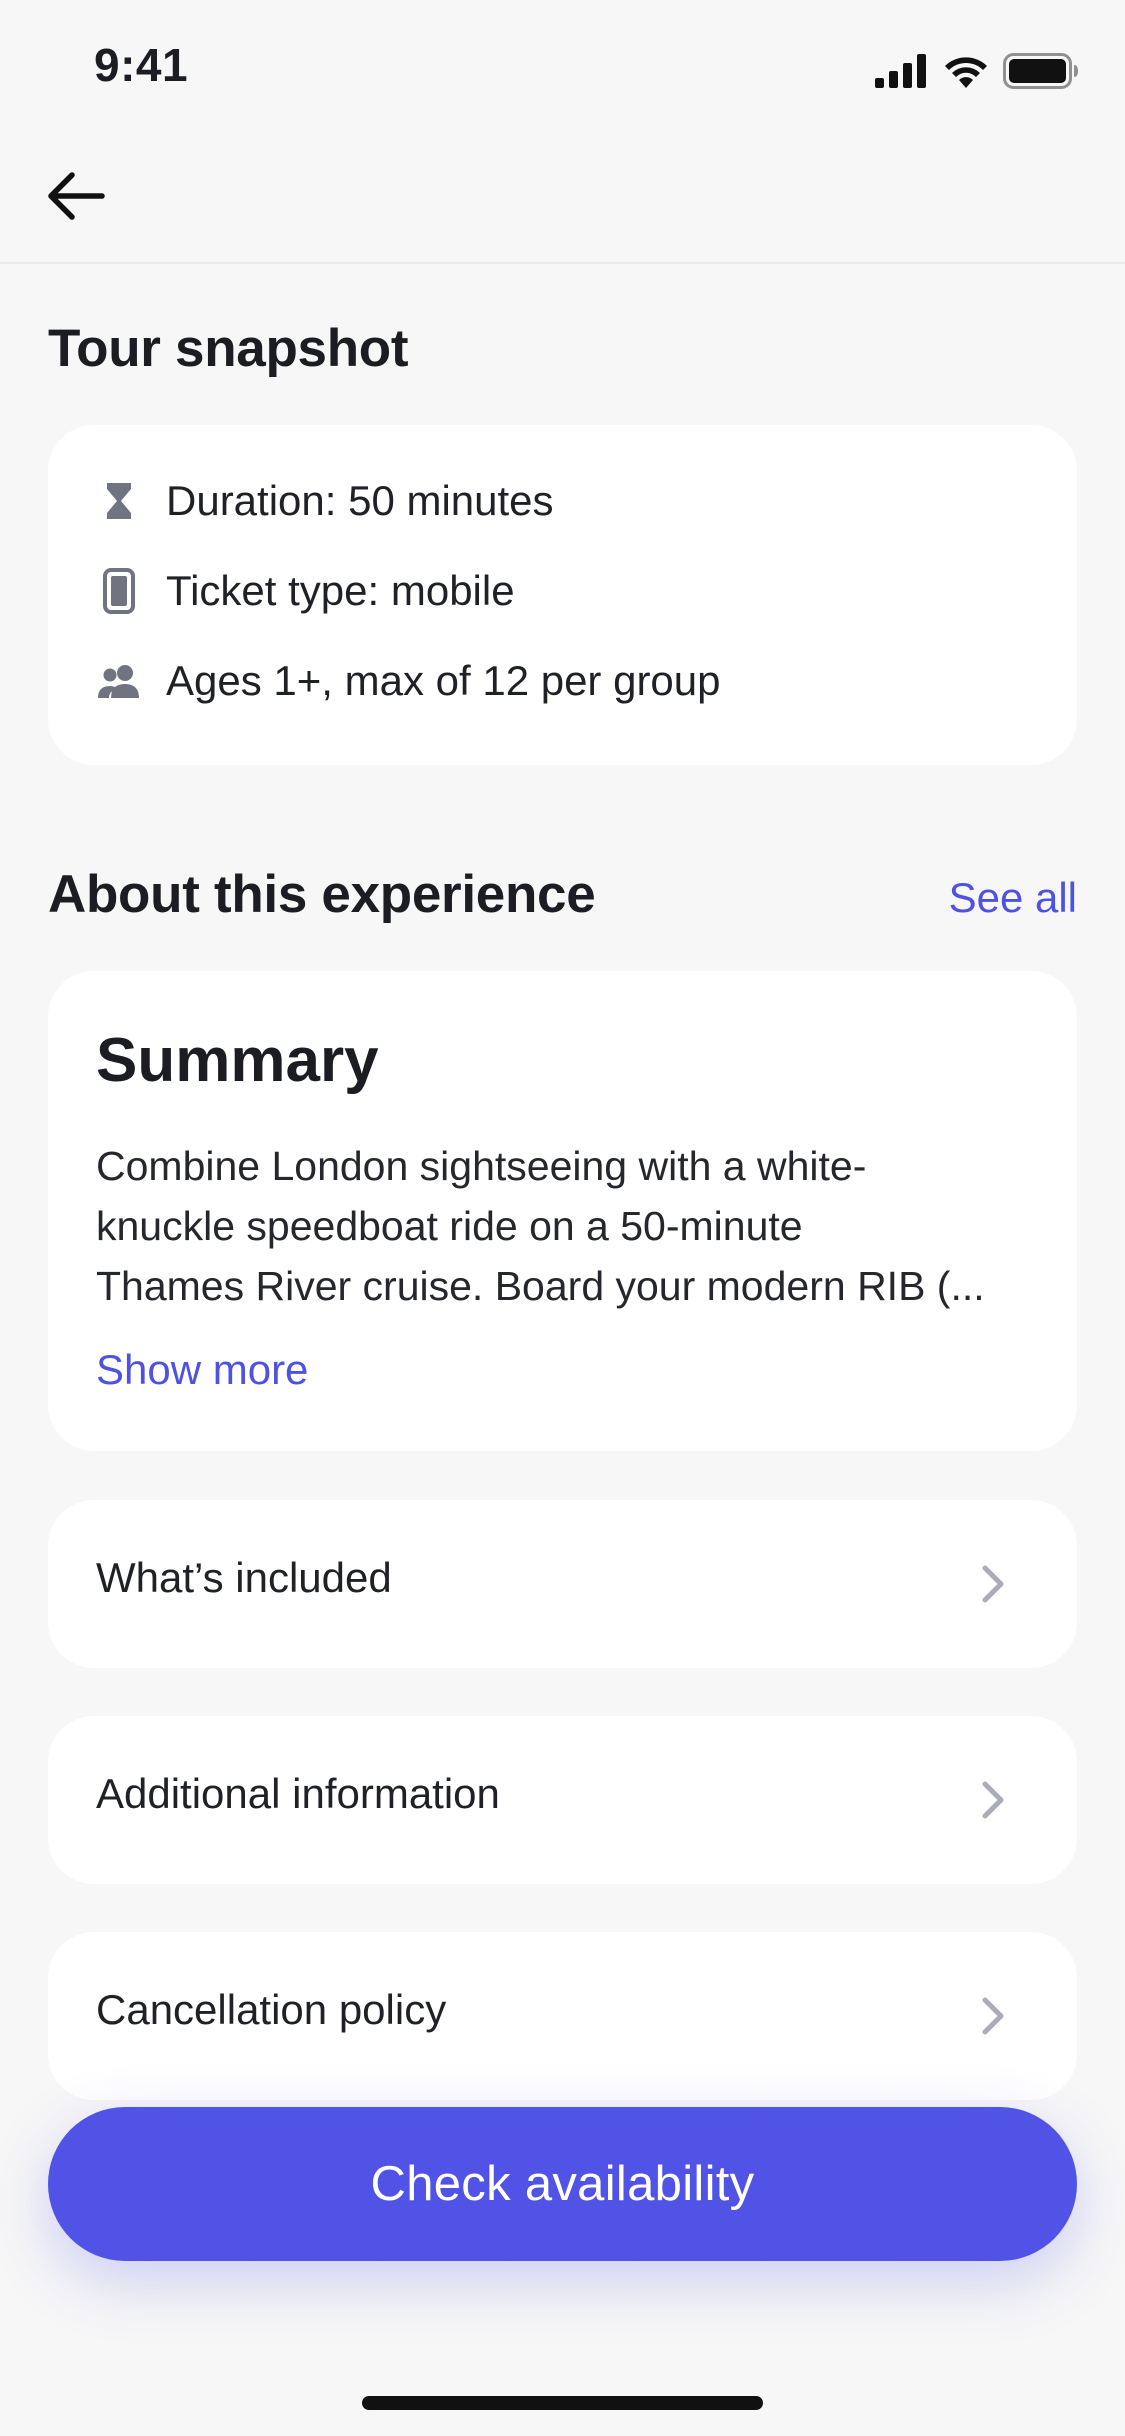 This screenshot has width=1125, height=2436. What do you see at coordinates (244, 1577) in the screenshot?
I see `whats-included-label: What’s included` at bounding box center [244, 1577].